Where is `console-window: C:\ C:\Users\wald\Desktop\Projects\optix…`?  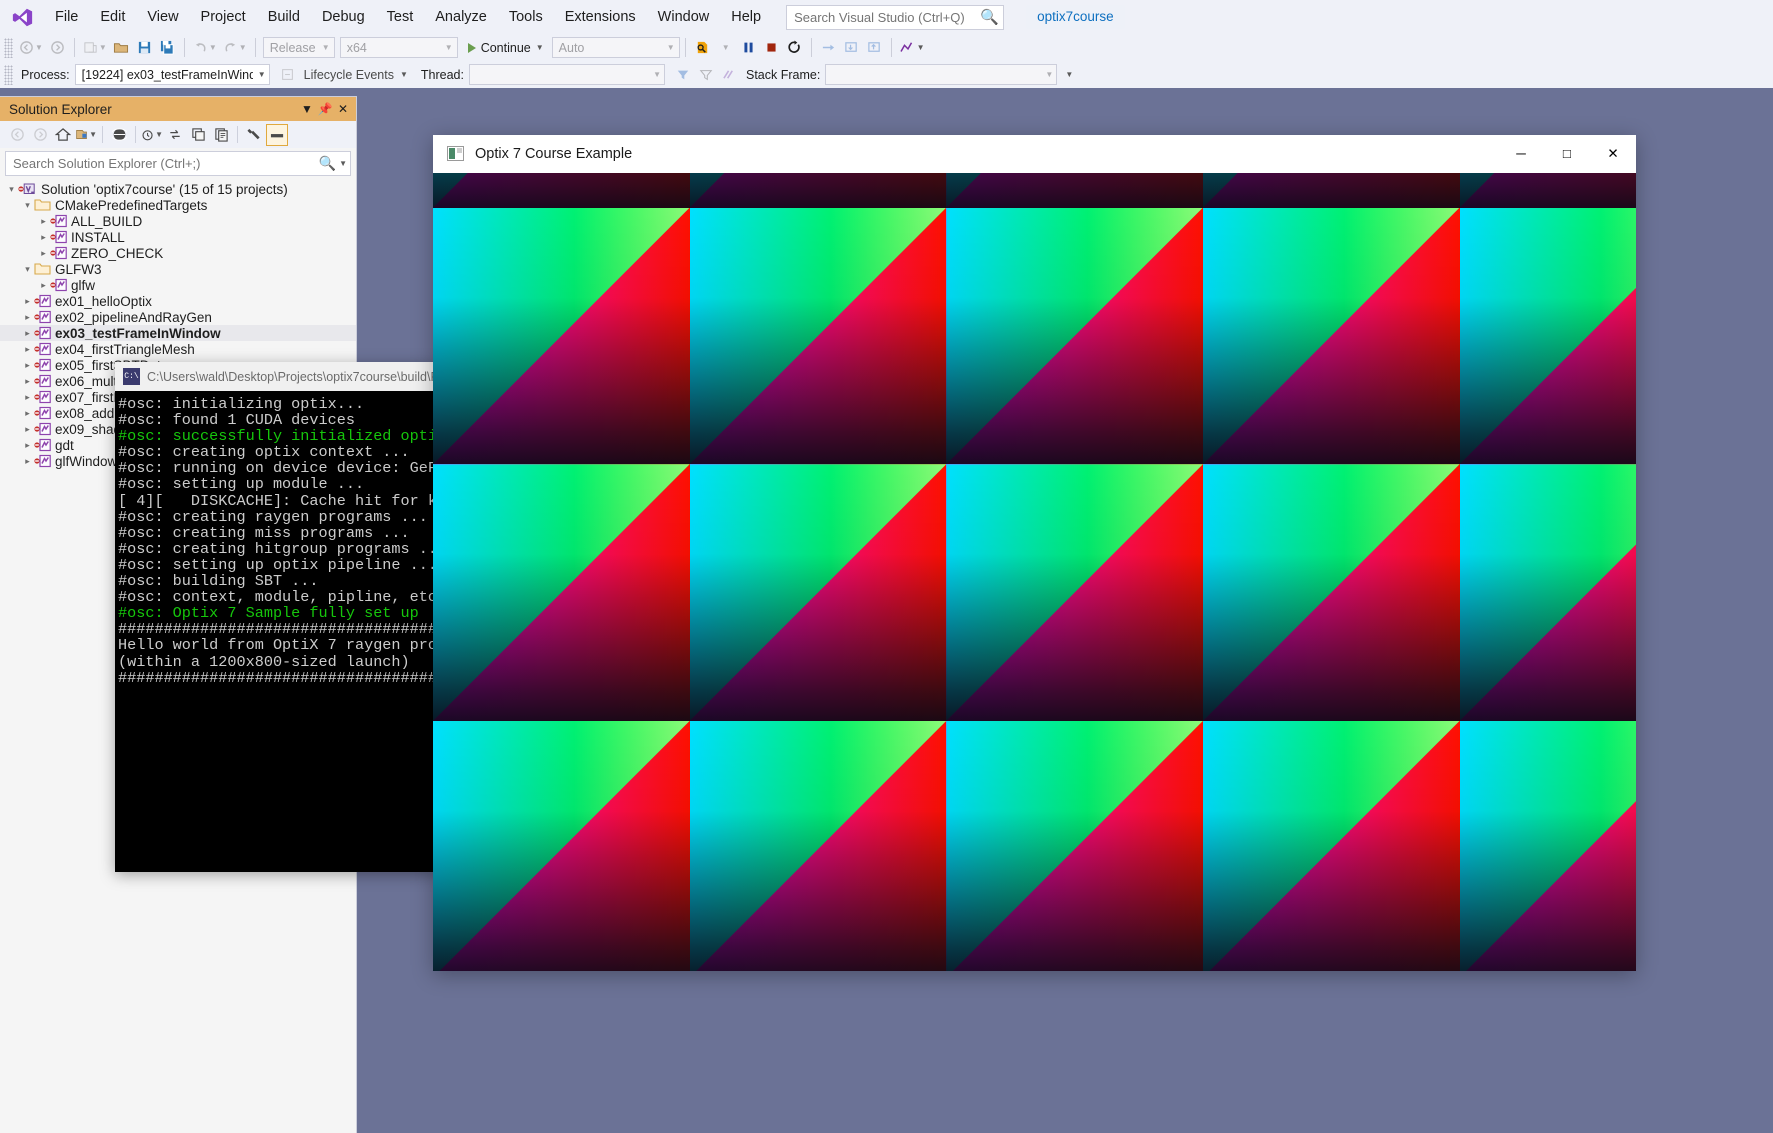
console-window: C:\ C:\Users\wald\Desktop\Projects\optix… is located at coordinates (277, 617).